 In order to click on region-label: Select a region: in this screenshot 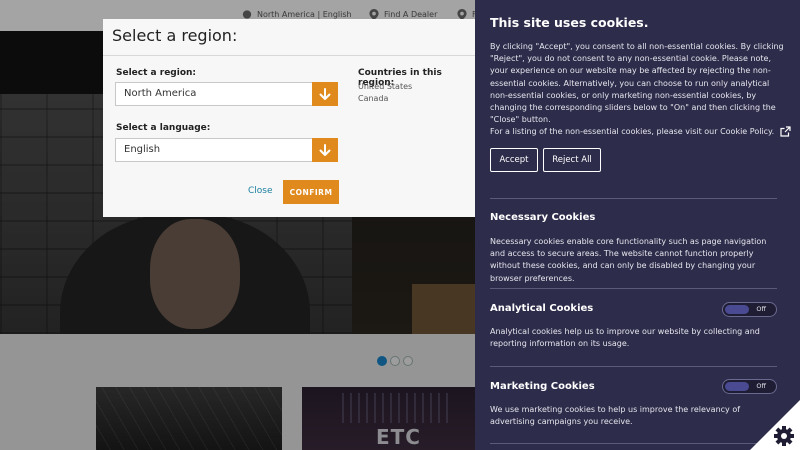, I will do `click(156, 73)`.